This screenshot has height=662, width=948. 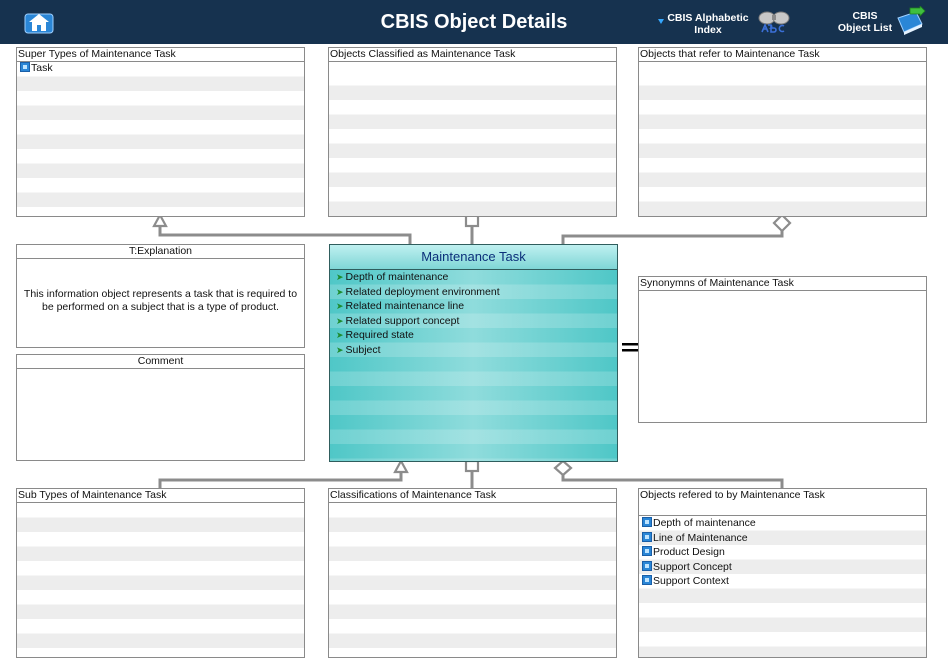 I want to click on attribute-label: Related deployment environment, so click(x=422, y=291).